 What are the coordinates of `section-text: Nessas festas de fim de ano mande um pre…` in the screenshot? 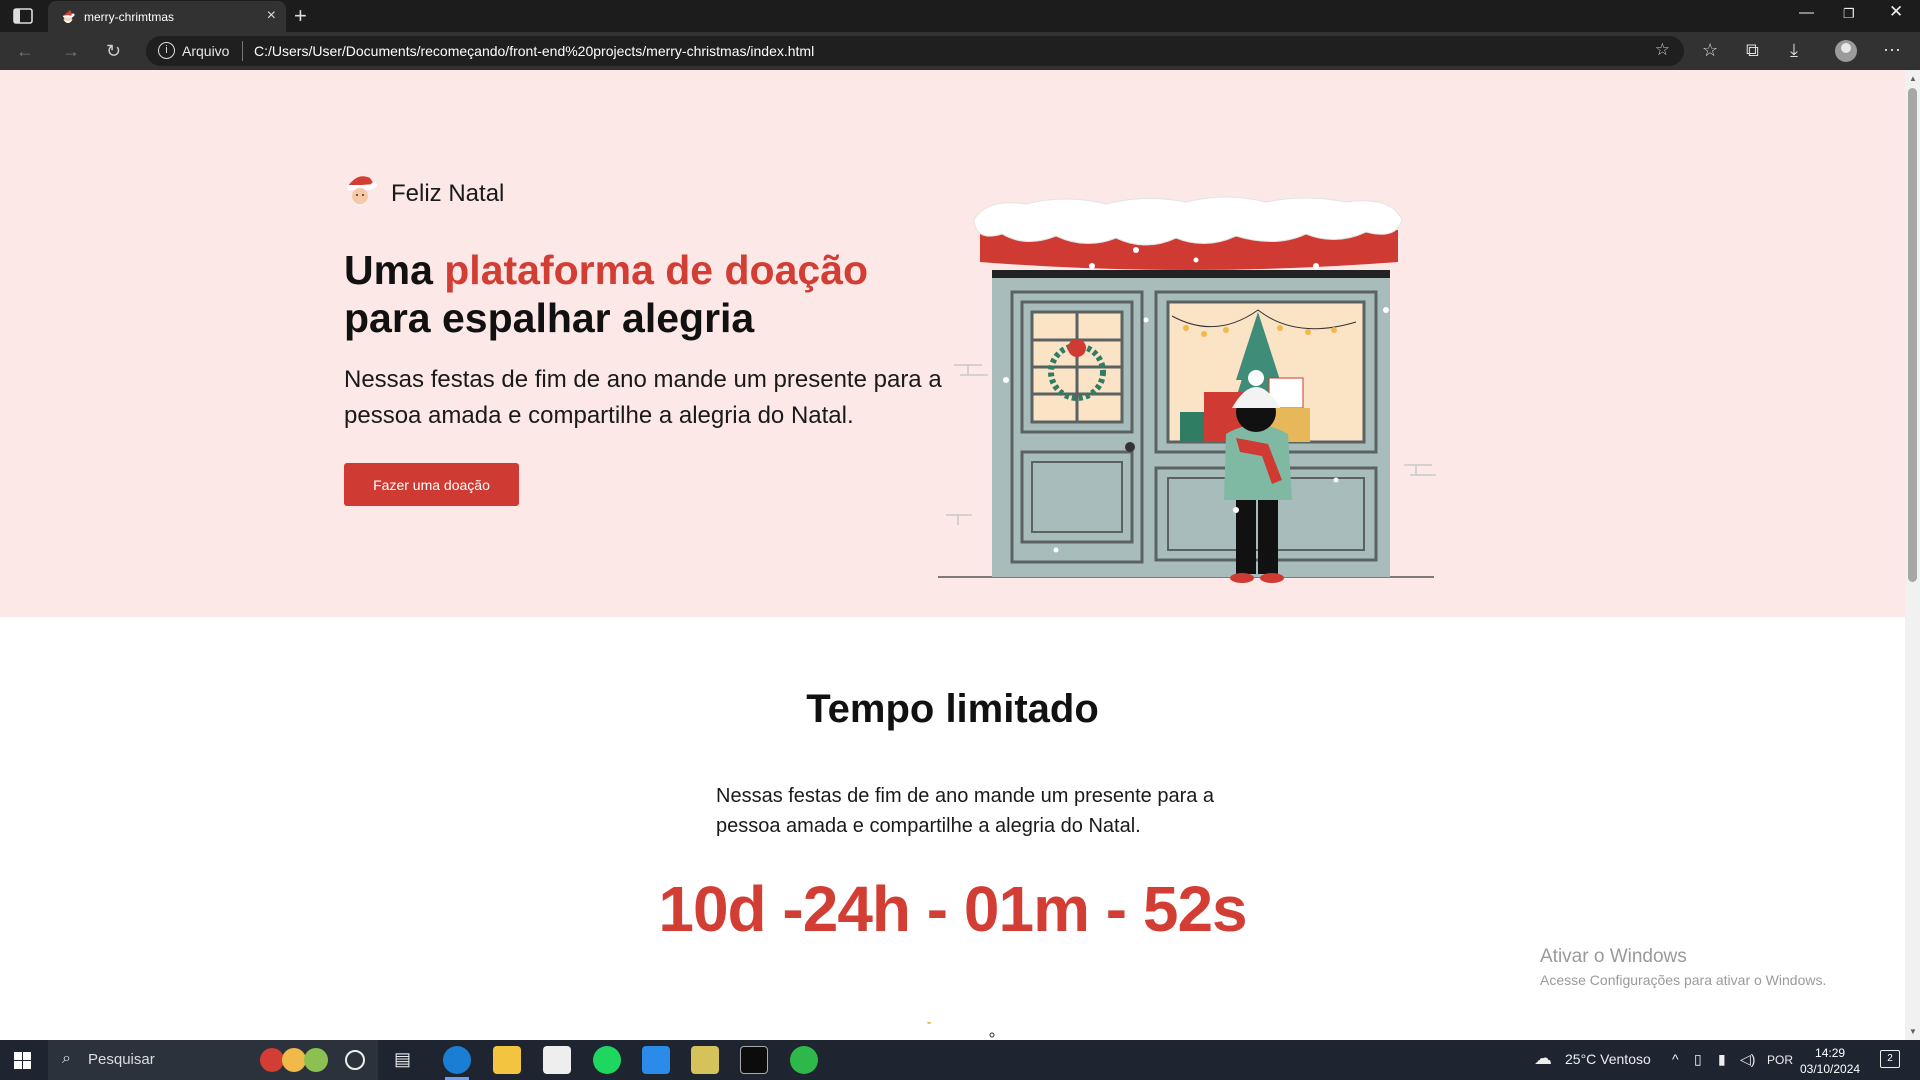 It's located at (965, 811).